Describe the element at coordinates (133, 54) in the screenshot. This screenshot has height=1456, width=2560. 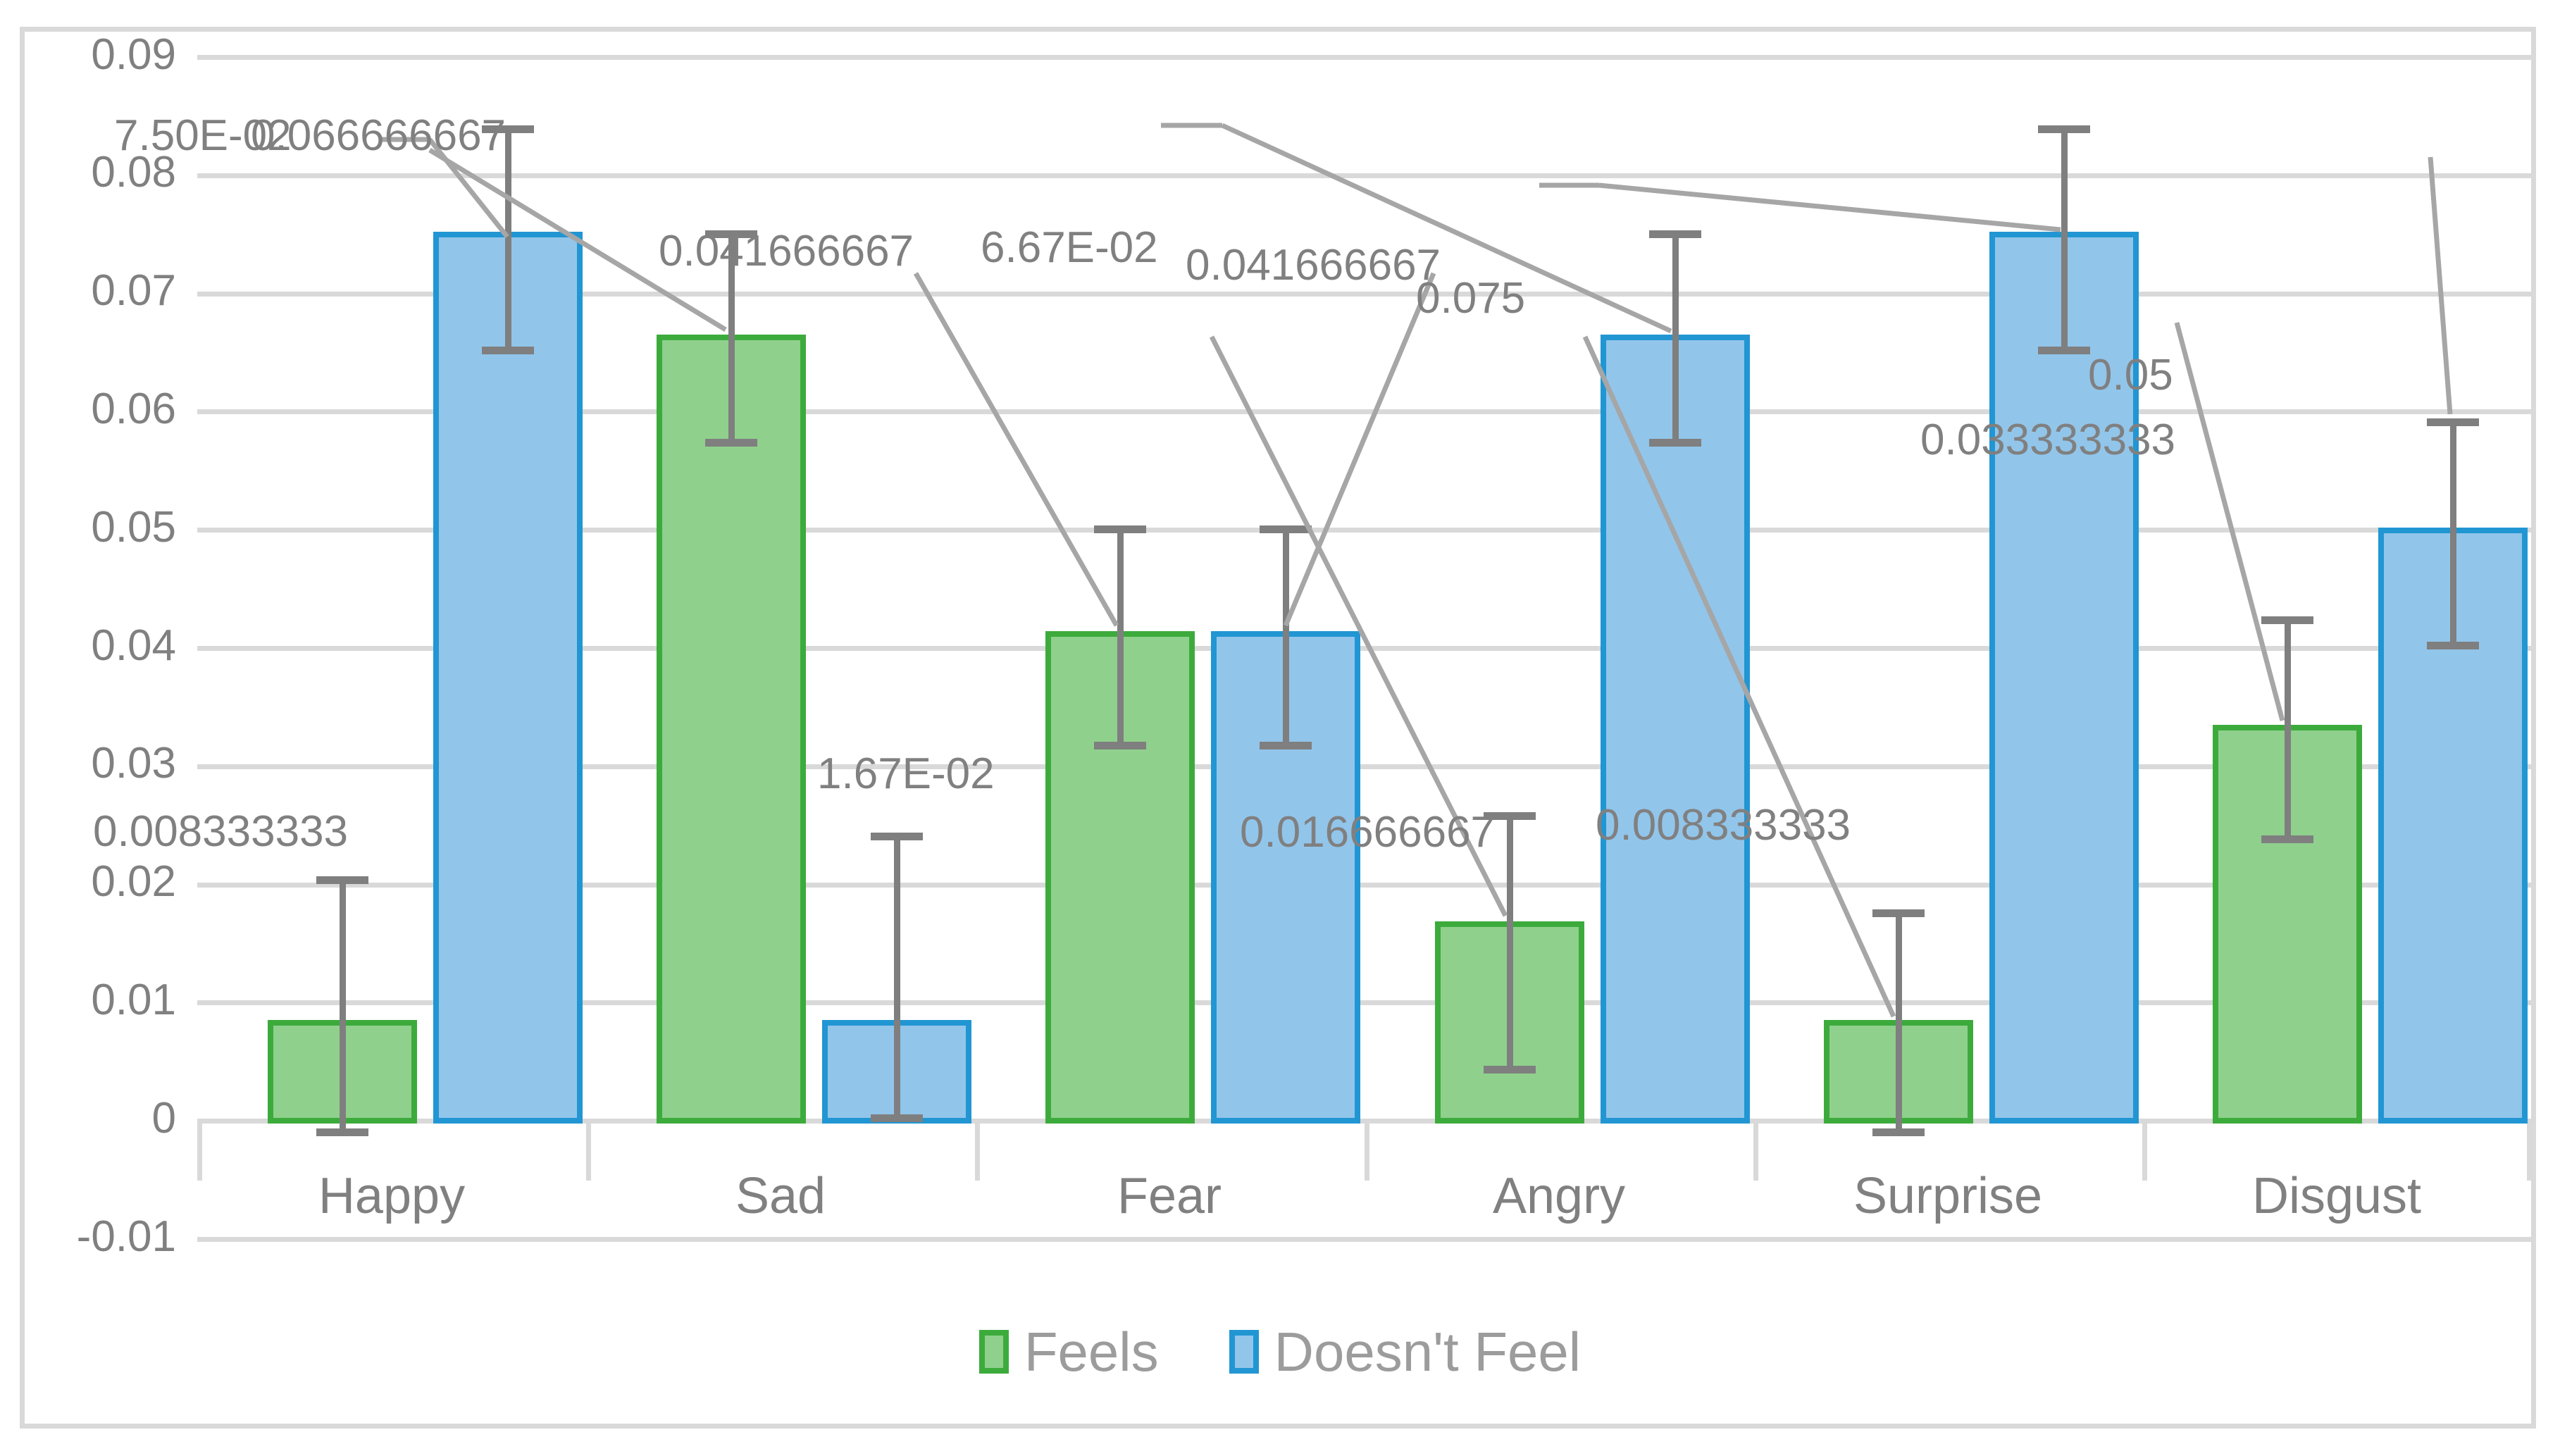
I see `y-tick-label-0: 0.09` at that location.